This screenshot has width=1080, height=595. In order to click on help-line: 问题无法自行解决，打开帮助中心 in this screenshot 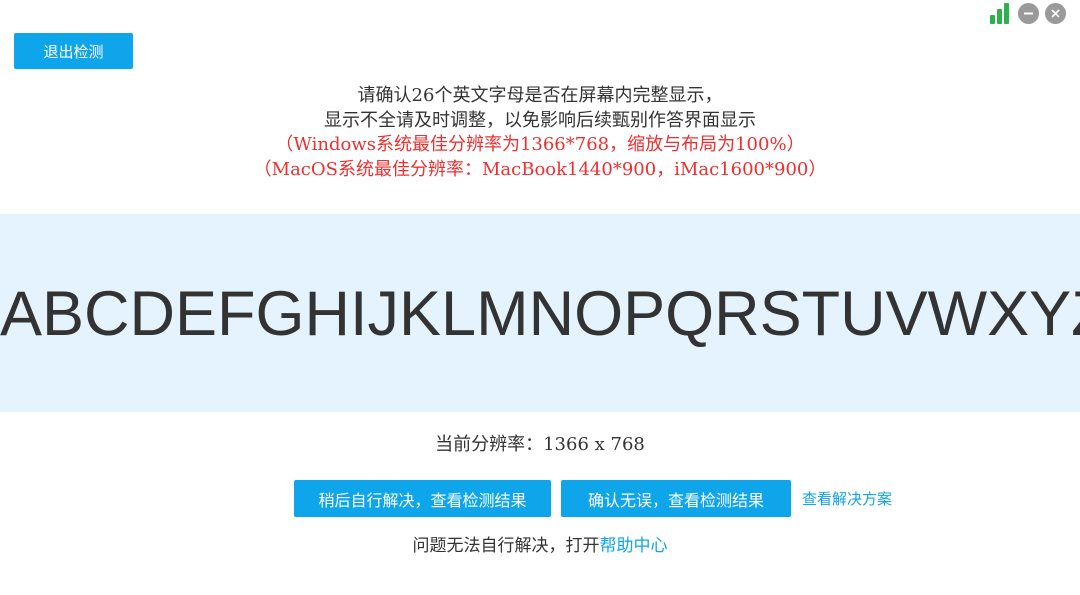, I will do `click(540, 543)`.